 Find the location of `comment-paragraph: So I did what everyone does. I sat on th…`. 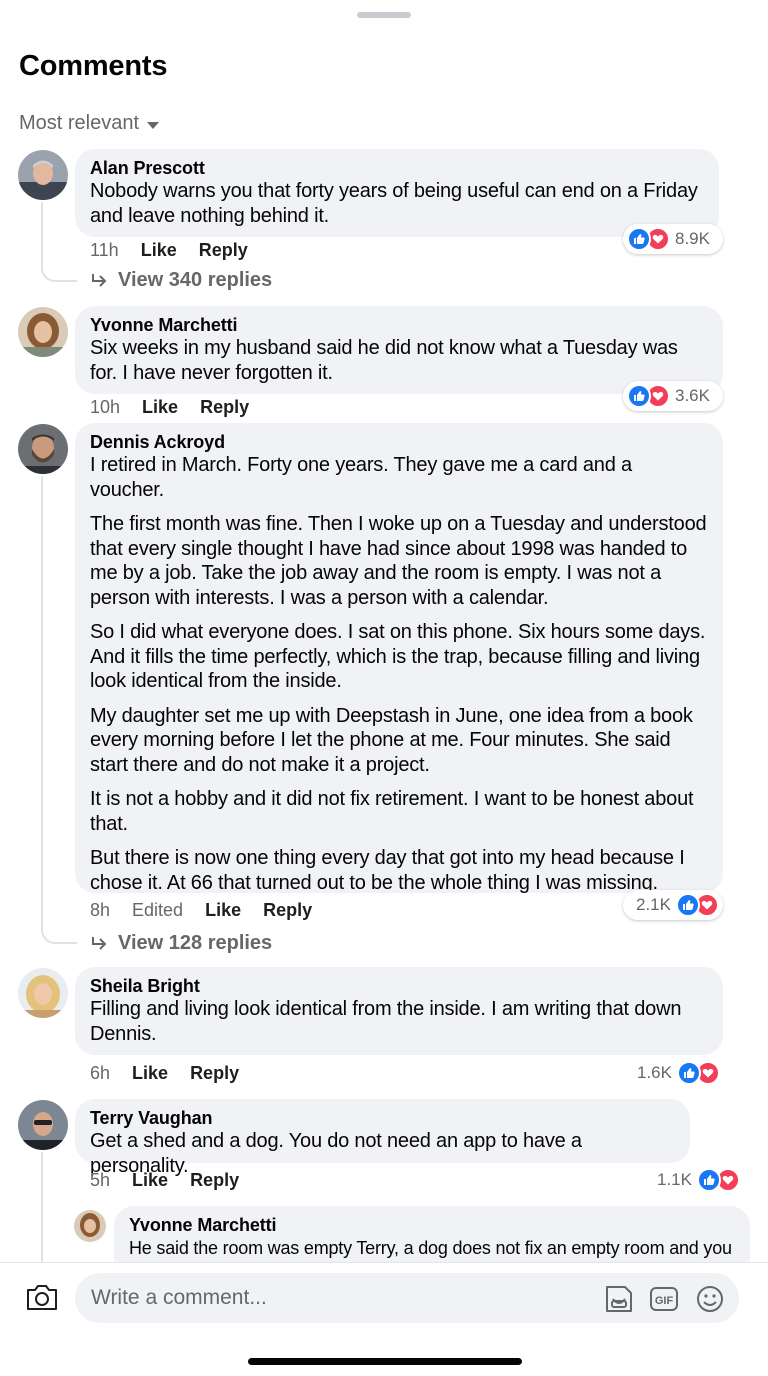

comment-paragraph: So I did what everyone does. I sat on th… is located at coordinates (398, 656).